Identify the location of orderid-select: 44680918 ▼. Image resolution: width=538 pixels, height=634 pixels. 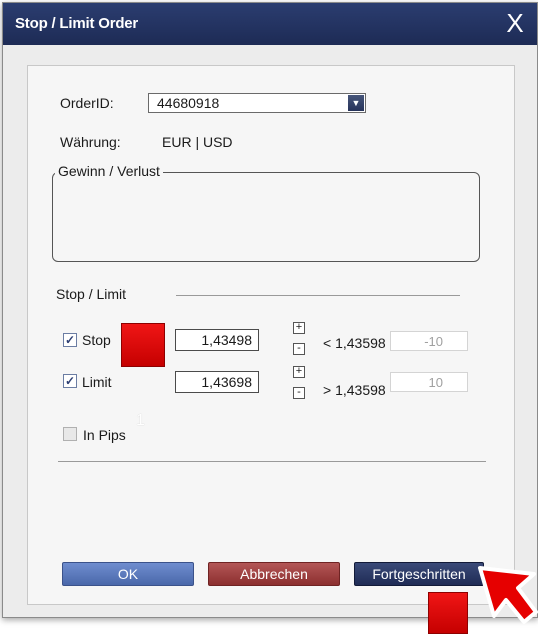
(257, 103).